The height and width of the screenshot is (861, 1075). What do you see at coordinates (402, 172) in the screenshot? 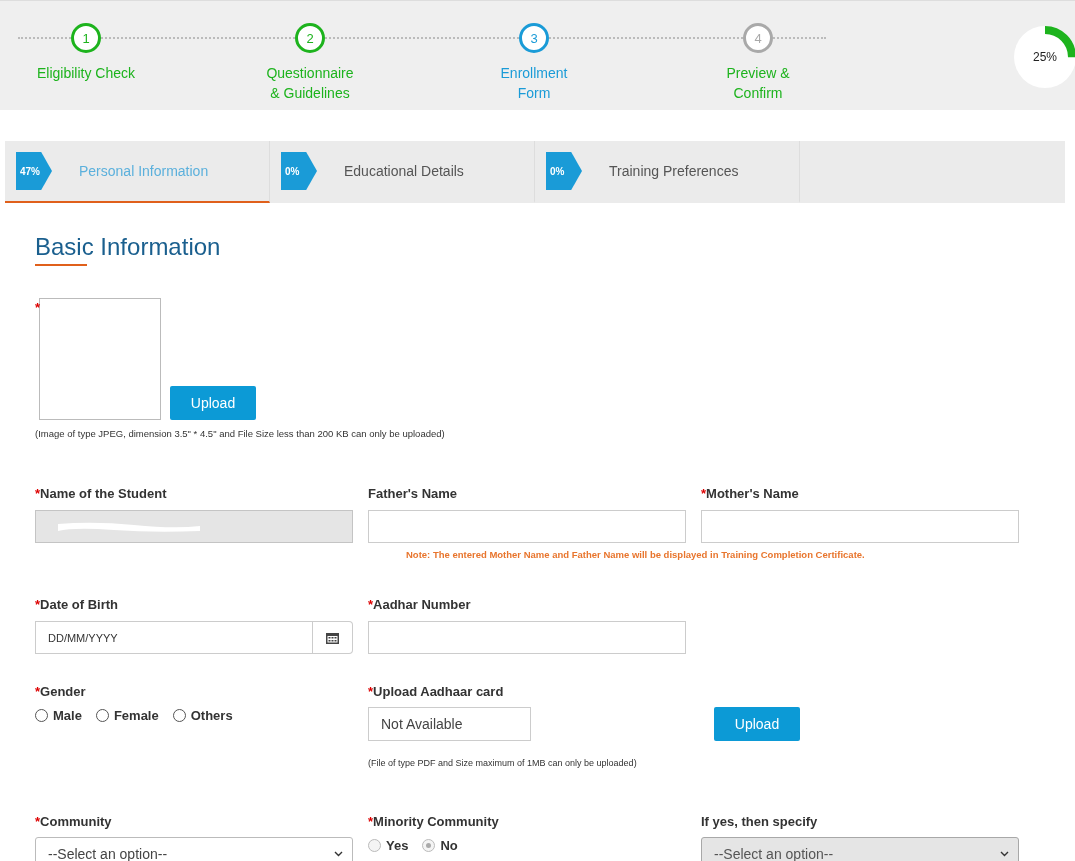
I see `form-tab: 0% Educational Details` at bounding box center [402, 172].